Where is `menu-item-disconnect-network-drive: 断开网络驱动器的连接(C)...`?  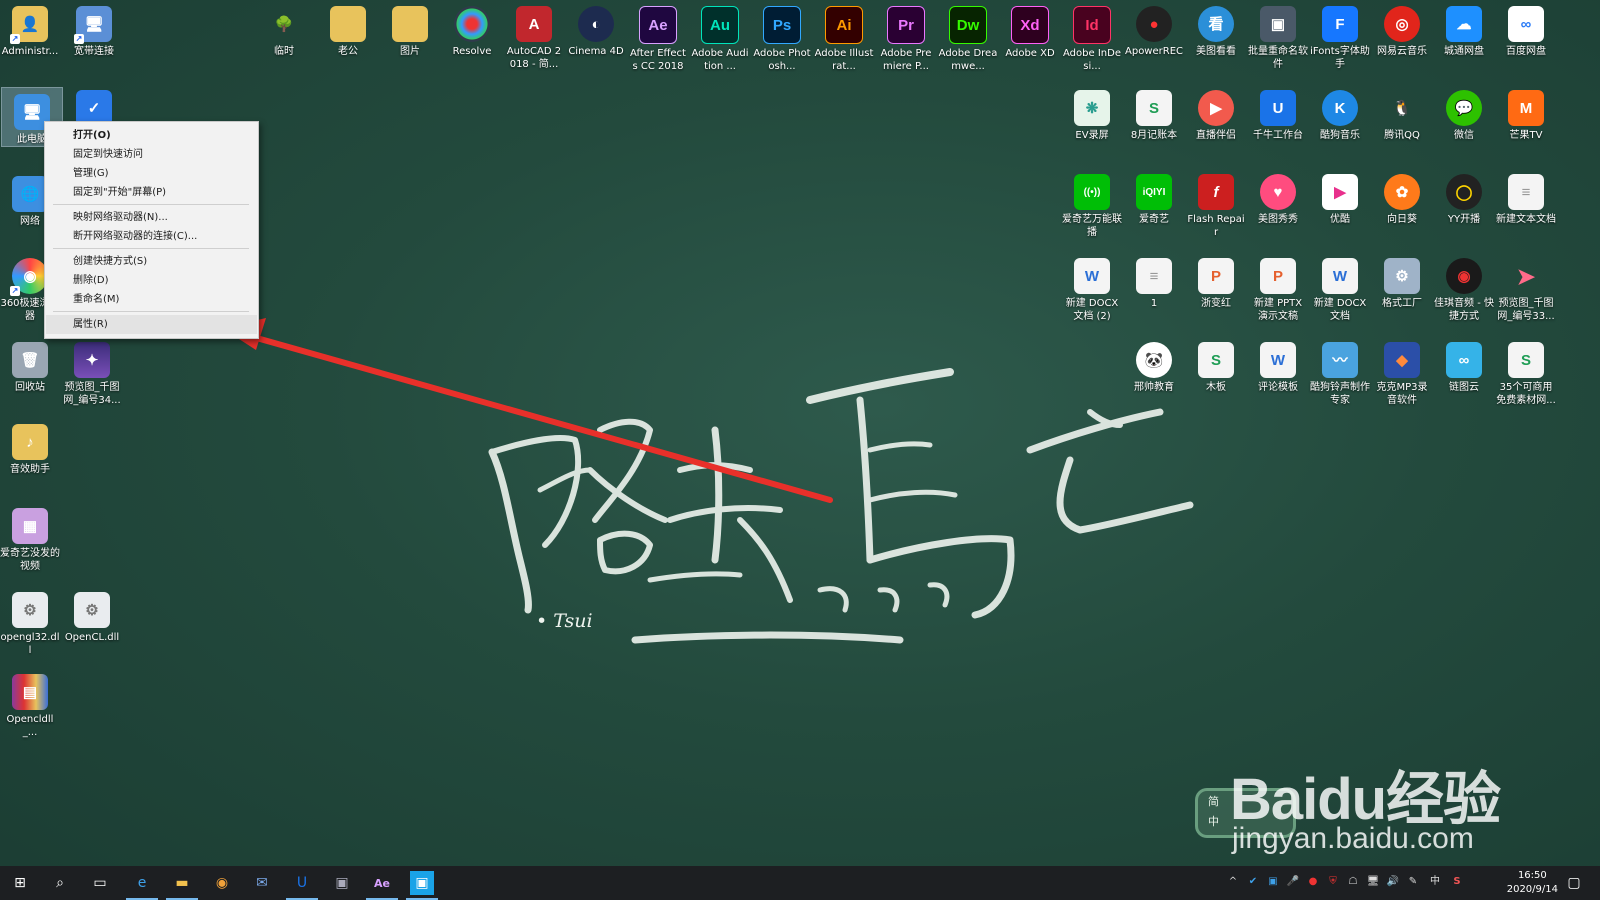
menu-item-disconnect-network-drive: 断开网络驱动器的连接(C)... is located at coordinates (151, 236).